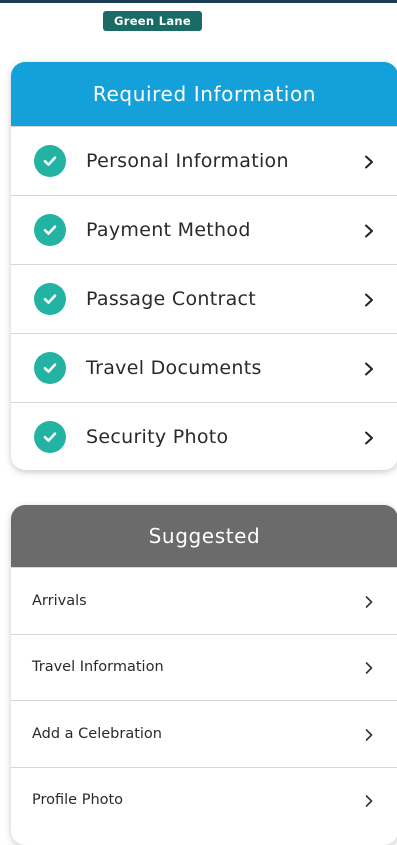  Describe the element at coordinates (174, 368) in the screenshot. I see `required-item-label: Travel Documents` at that location.